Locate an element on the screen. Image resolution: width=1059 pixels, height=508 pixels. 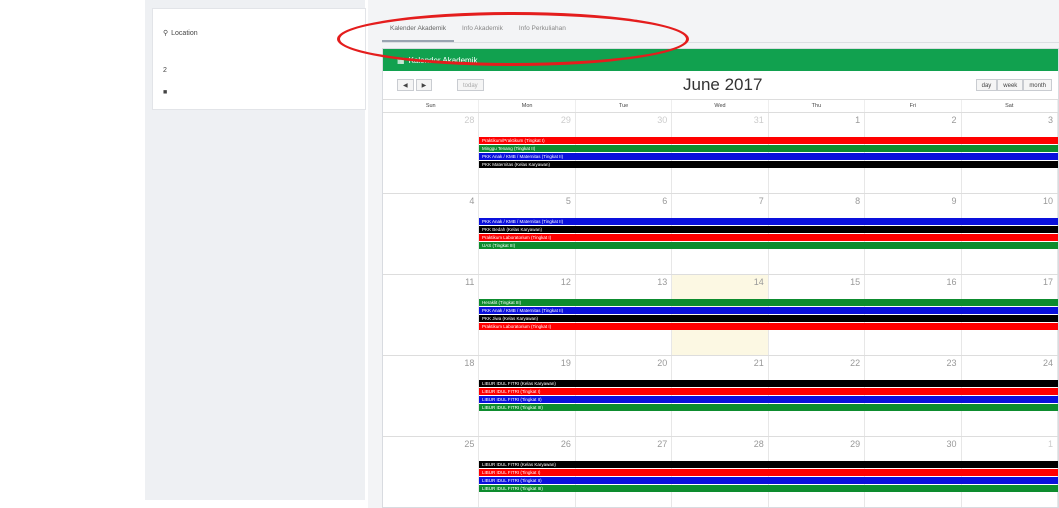
day-number: 23 is located at coordinates (951, 363).